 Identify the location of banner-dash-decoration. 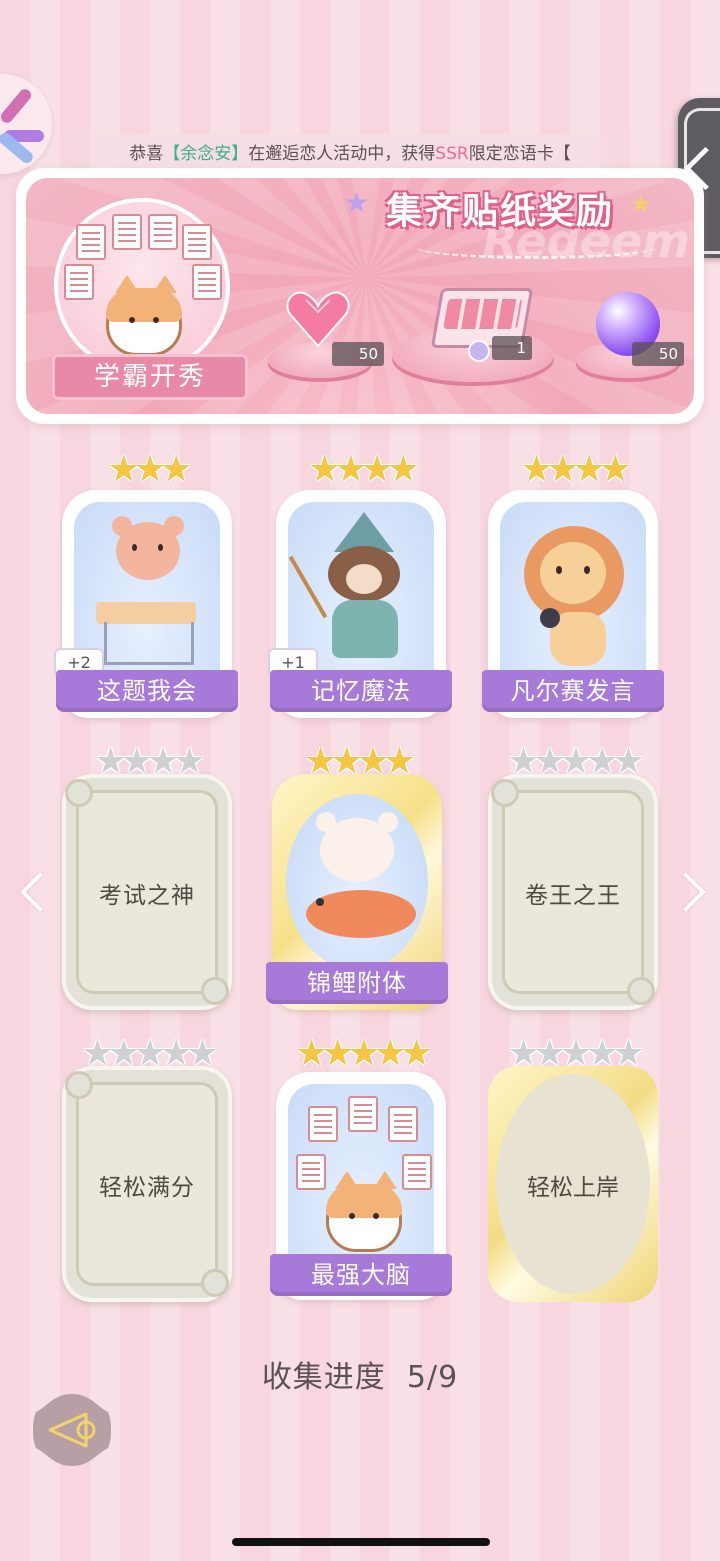
(536, 247).